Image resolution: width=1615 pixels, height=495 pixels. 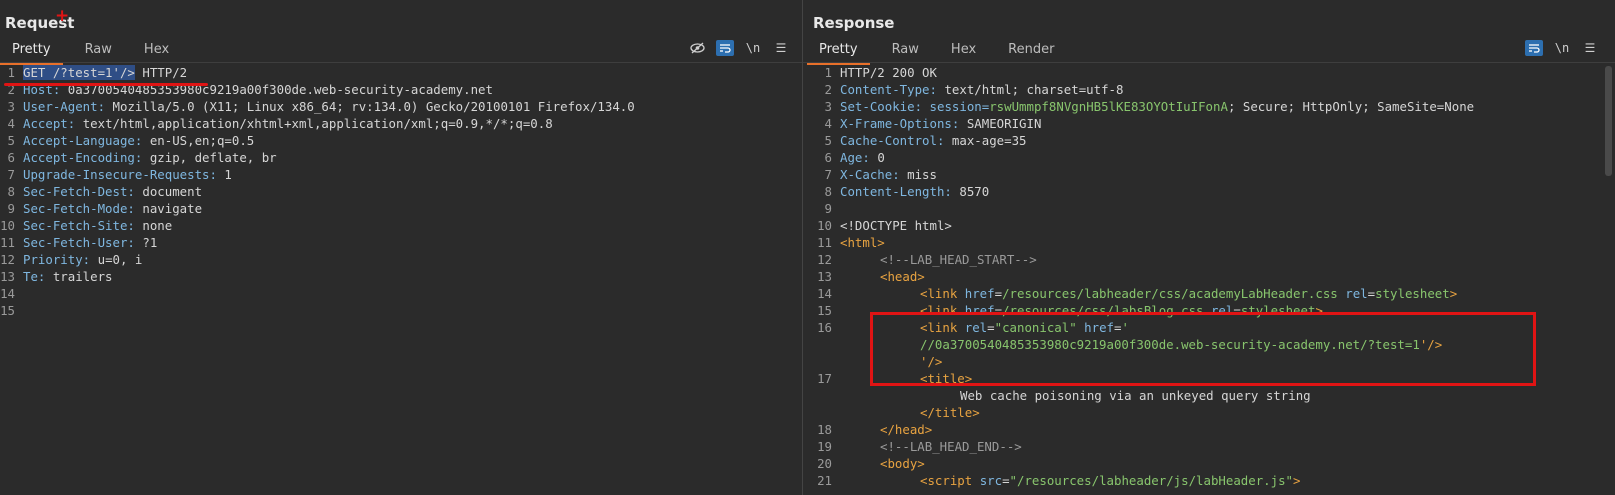 I want to click on tab-request-raw: Raw, so click(x=98, y=51).